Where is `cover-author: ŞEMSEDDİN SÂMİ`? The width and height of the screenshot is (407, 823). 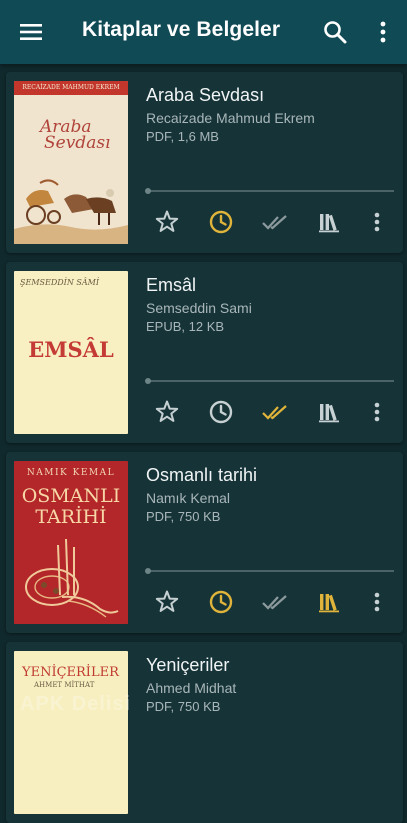
cover-author: ŞEMSEDDİN SÂMİ is located at coordinates (59, 282).